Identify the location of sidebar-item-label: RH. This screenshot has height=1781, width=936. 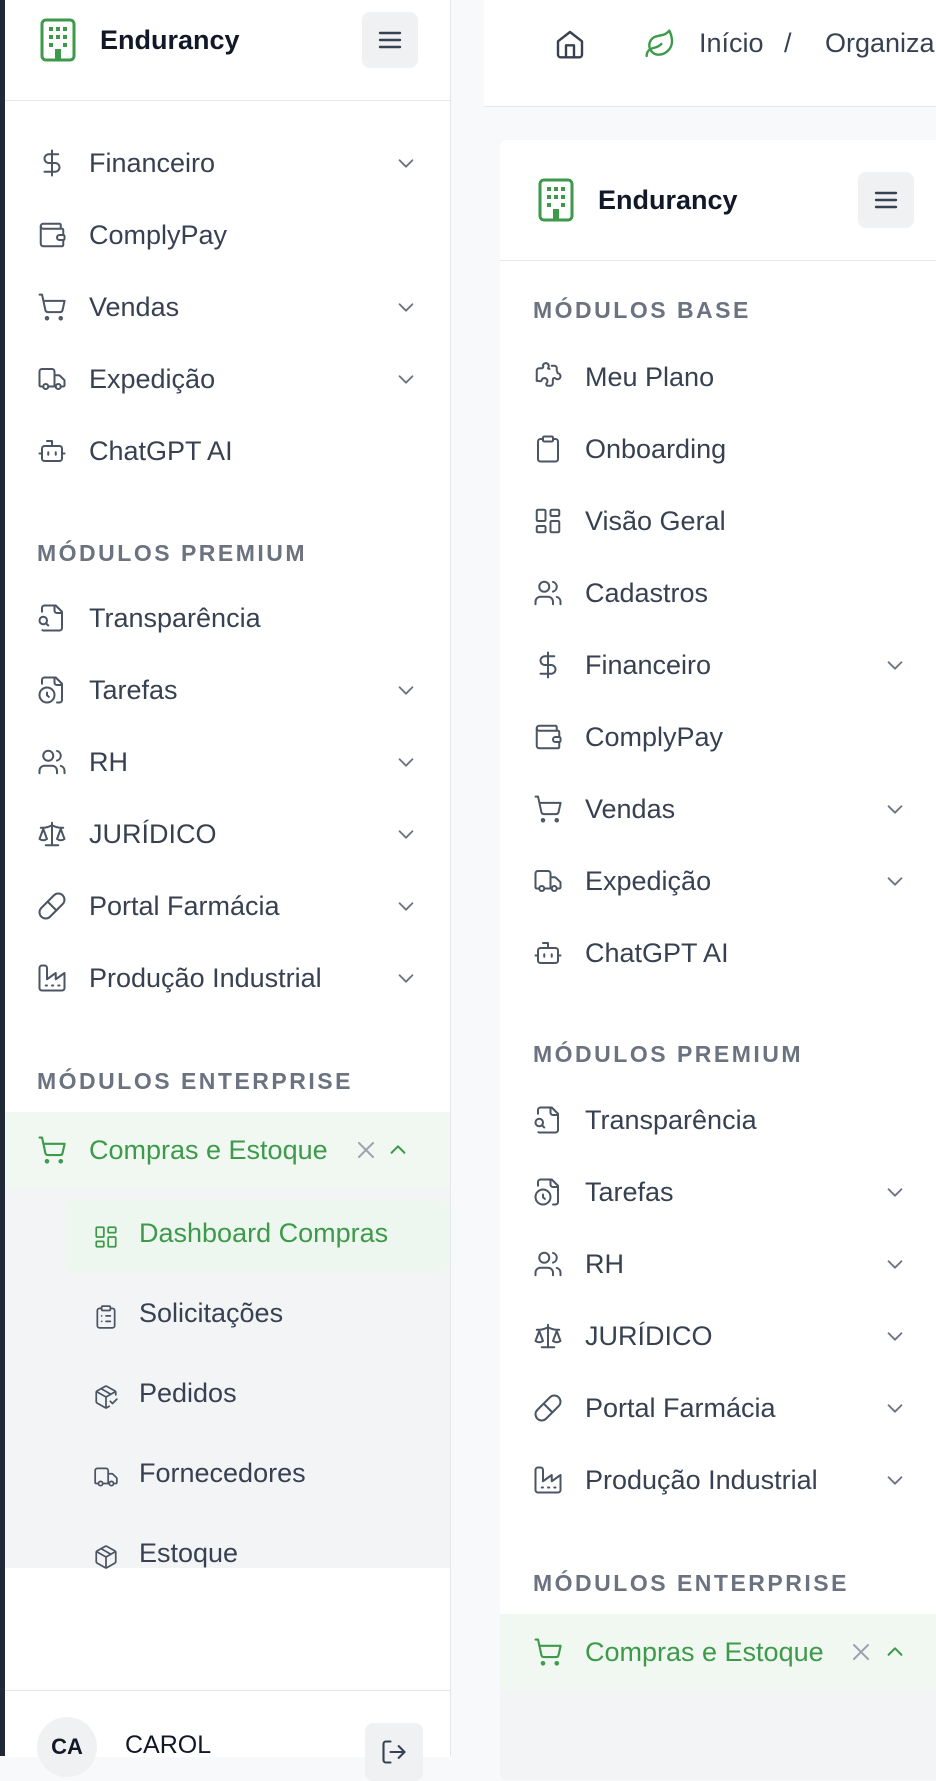
(108, 761).